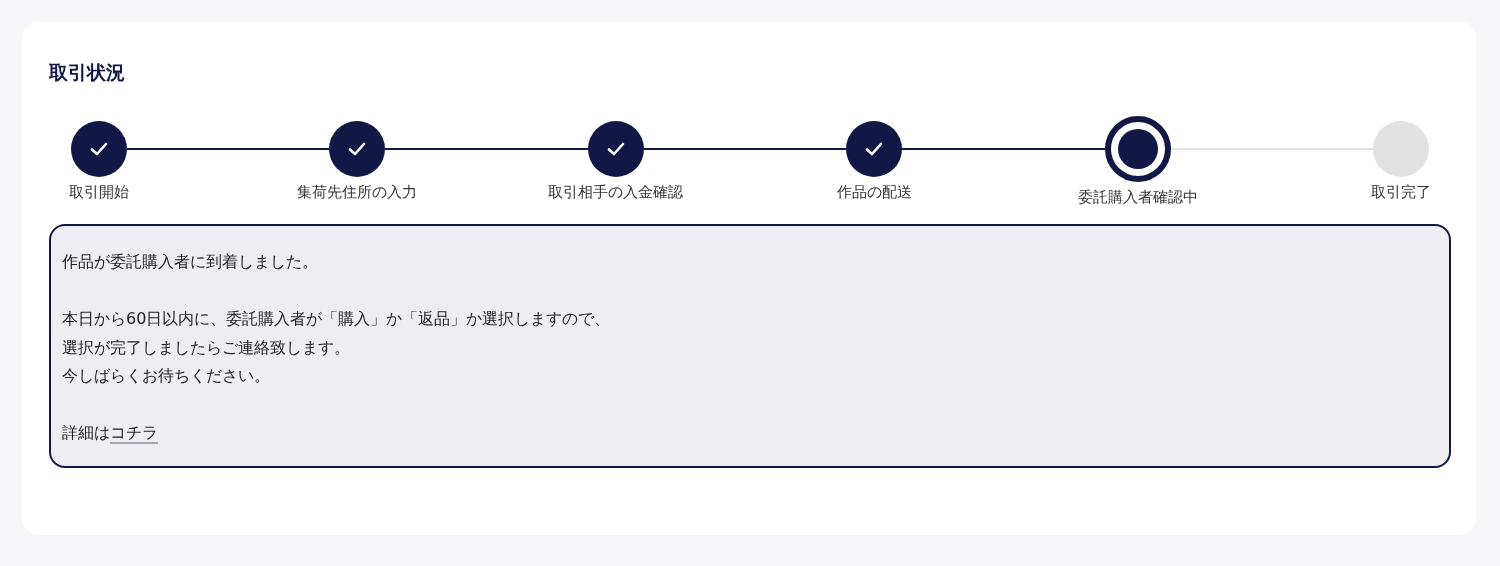 The width and height of the screenshot is (1500, 566). What do you see at coordinates (134, 433) in the screenshot?
I see `details-link: コチラ` at bounding box center [134, 433].